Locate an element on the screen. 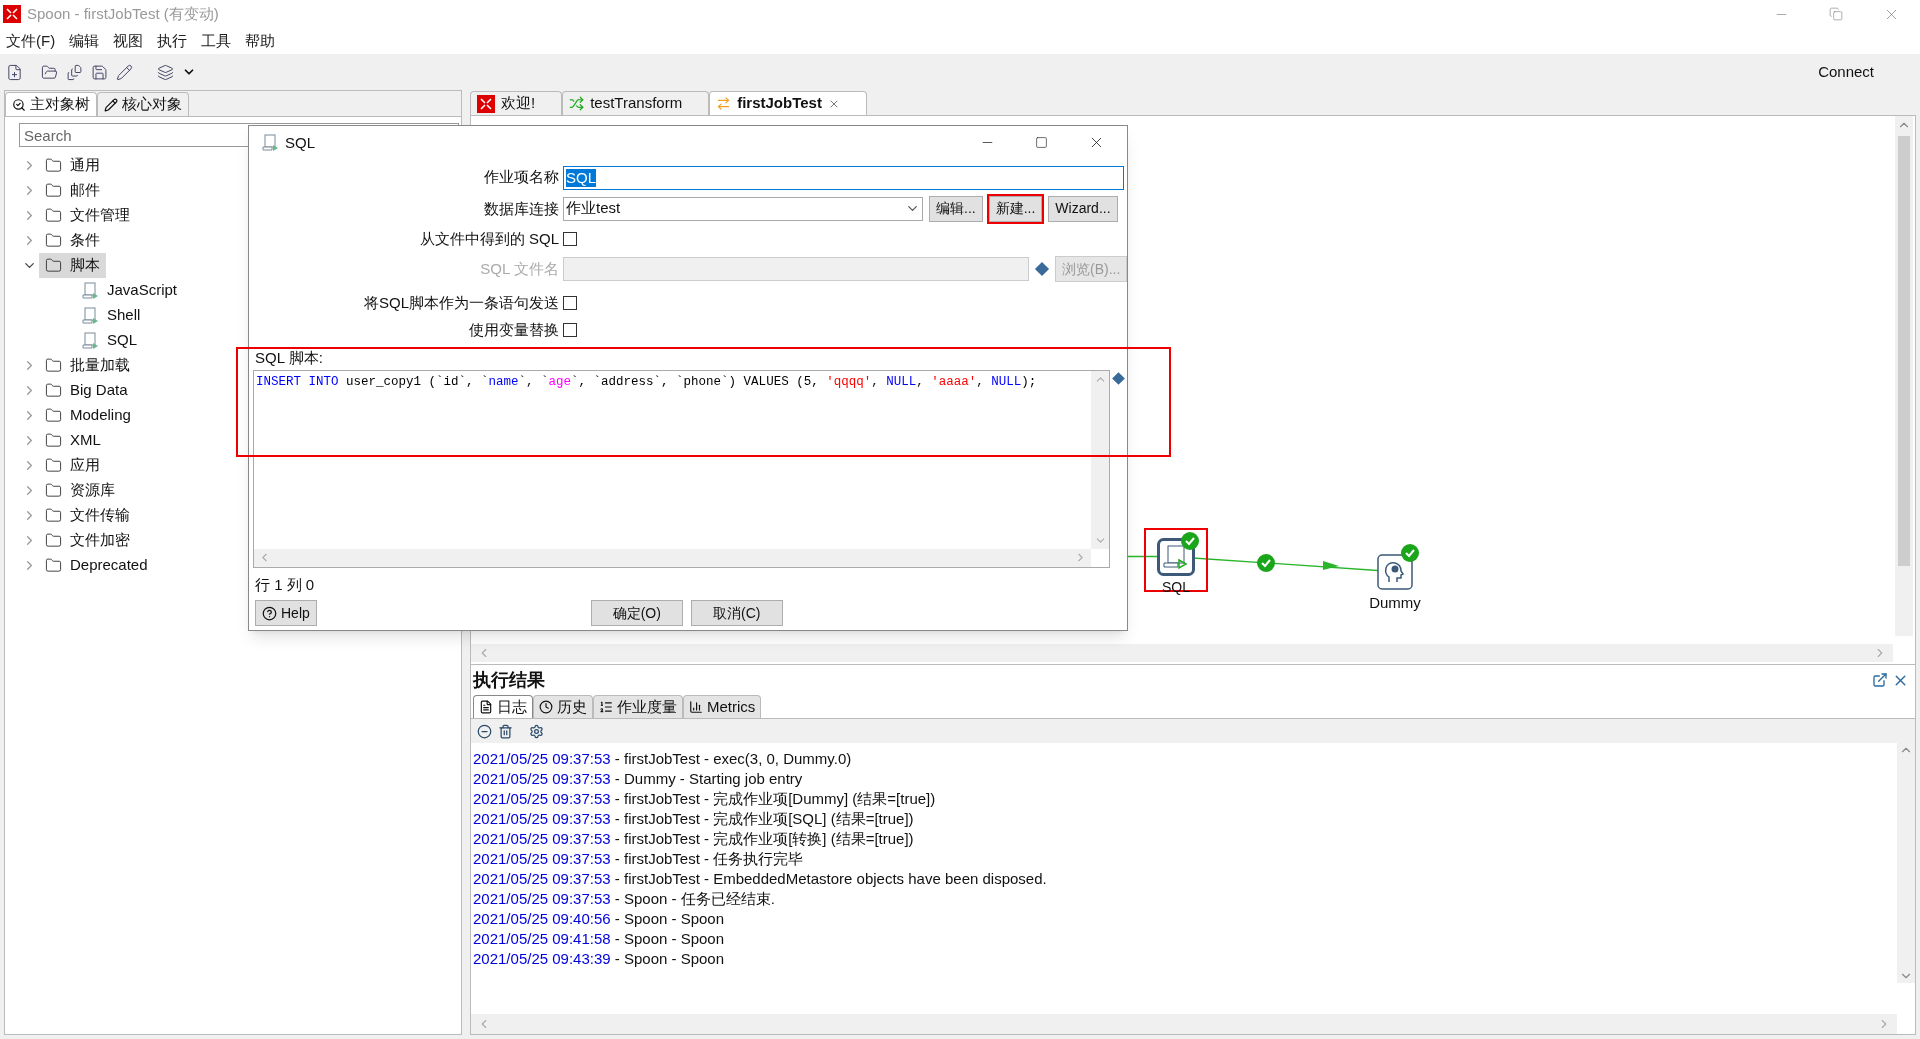 The height and width of the screenshot is (1039, 1920). settings-icon is located at coordinates (536, 731).